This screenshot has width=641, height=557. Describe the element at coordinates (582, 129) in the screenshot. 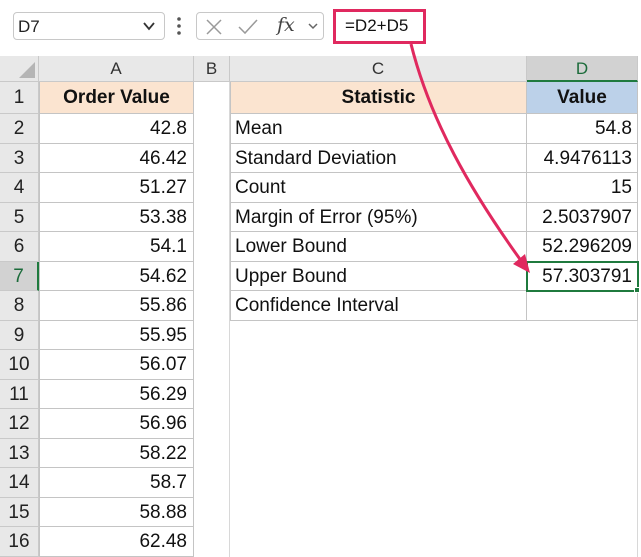

I see `statistic-value-mean: 54.8` at that location.